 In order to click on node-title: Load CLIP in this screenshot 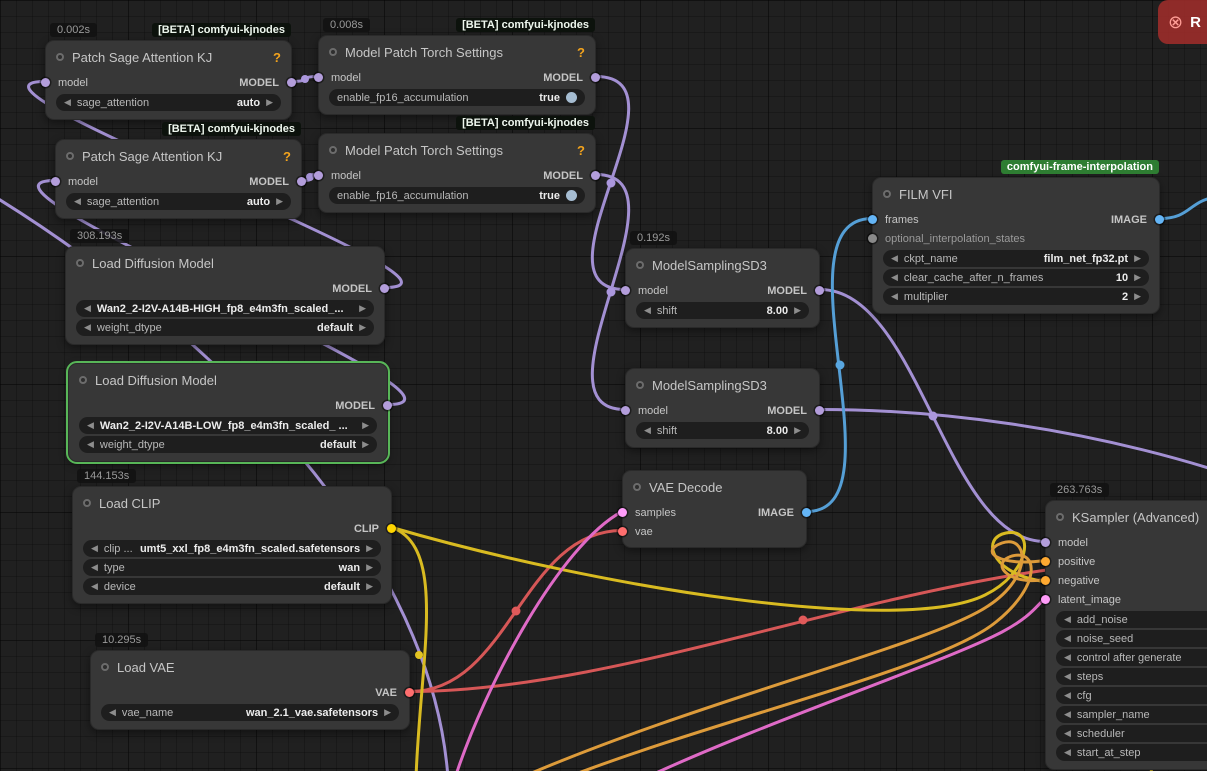, I will do `click(232, 503)`.